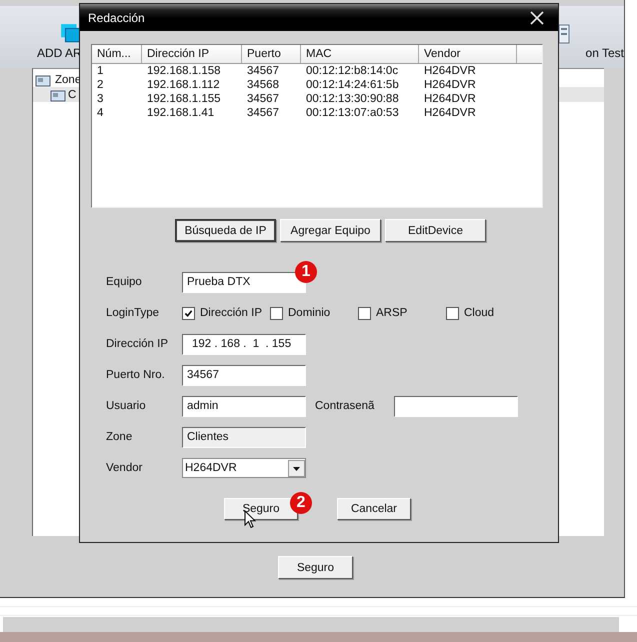 Image resolution: width=637 pixels, height=642 pixels. Describe the element at coordinates (374, 509) in the screenshot. I see `dialog-button: Cancelar` at that location.